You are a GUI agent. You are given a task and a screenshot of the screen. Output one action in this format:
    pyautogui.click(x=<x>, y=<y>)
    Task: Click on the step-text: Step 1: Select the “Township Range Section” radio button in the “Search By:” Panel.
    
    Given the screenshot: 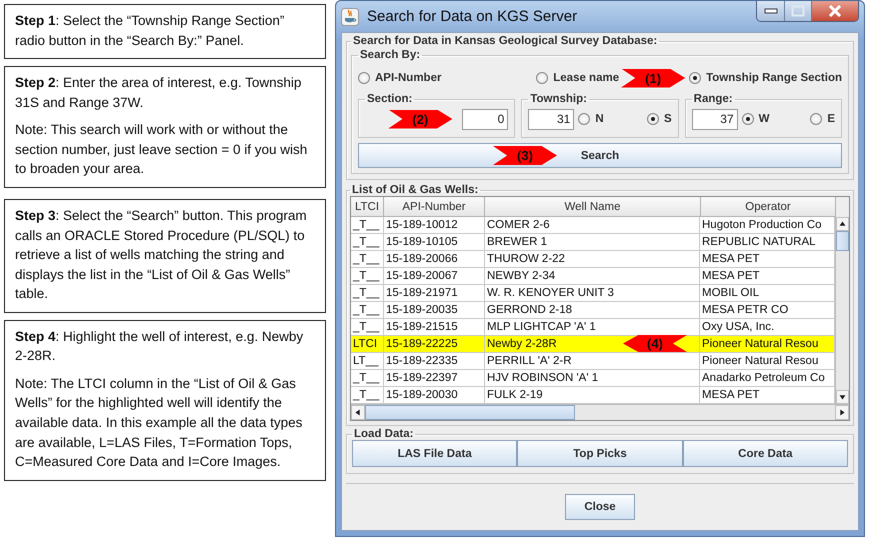 What is the action you would take?
    pyautogui.click(x=150, y=31)
    